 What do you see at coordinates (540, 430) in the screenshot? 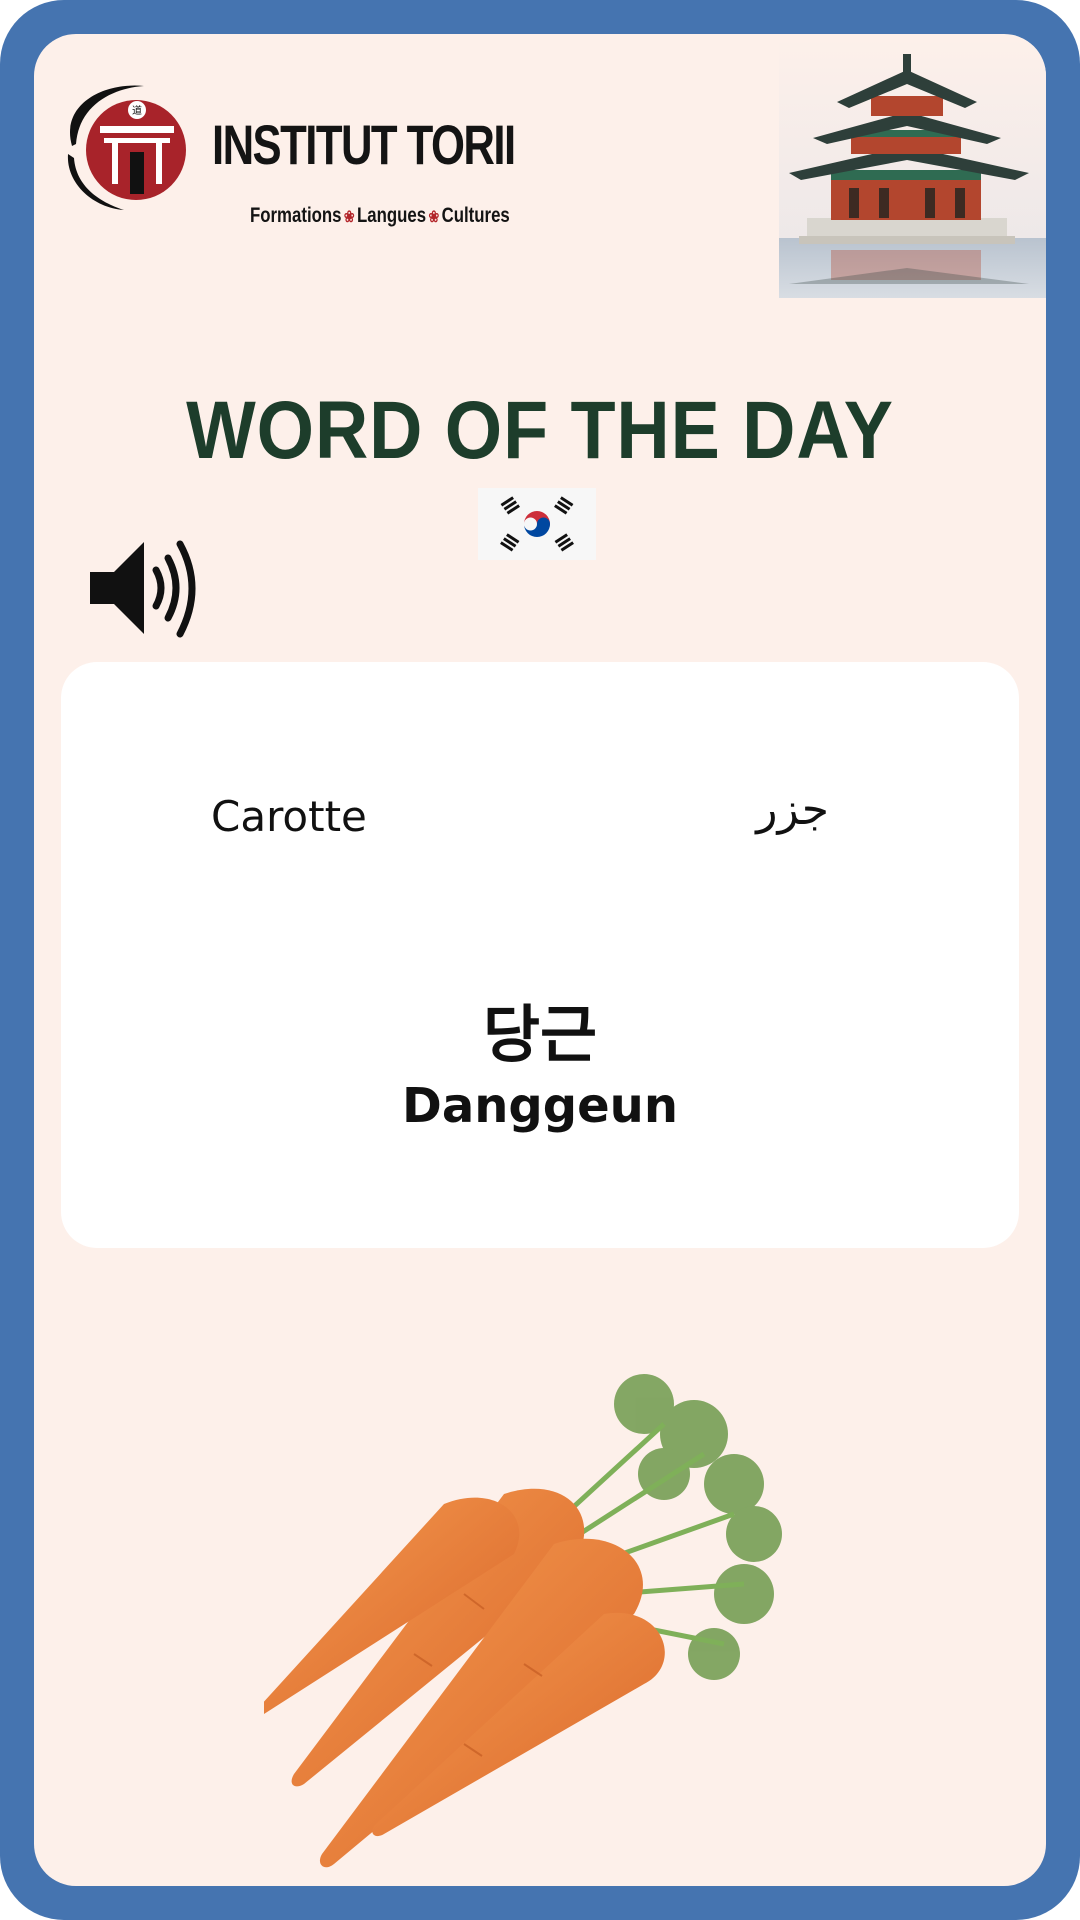
I see `page-title: WORD OF THE DAY` at bounding box center [540, 430].